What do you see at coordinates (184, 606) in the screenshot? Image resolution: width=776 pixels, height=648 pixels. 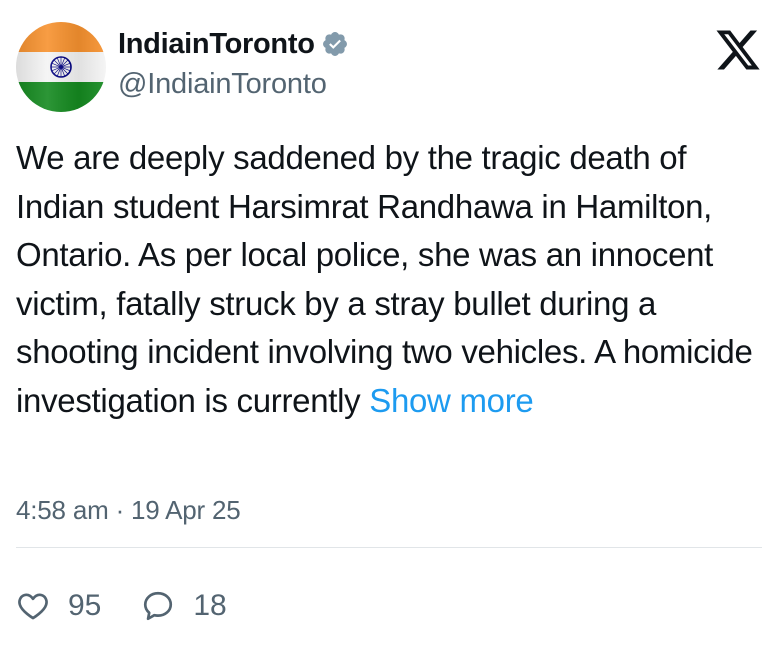 I see `reply-button: 18` at bounding box center [184, 606].